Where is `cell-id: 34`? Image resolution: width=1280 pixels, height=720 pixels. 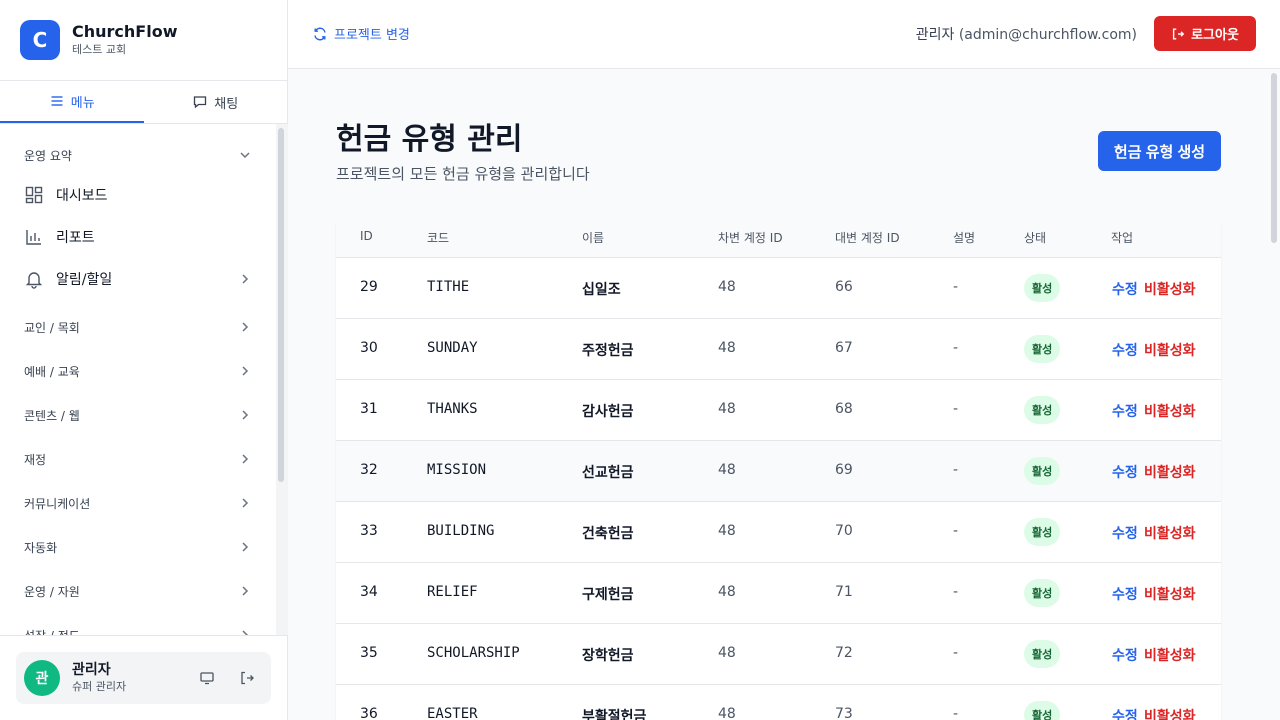 cell-id: 34 is located at coordinates (369, 592).